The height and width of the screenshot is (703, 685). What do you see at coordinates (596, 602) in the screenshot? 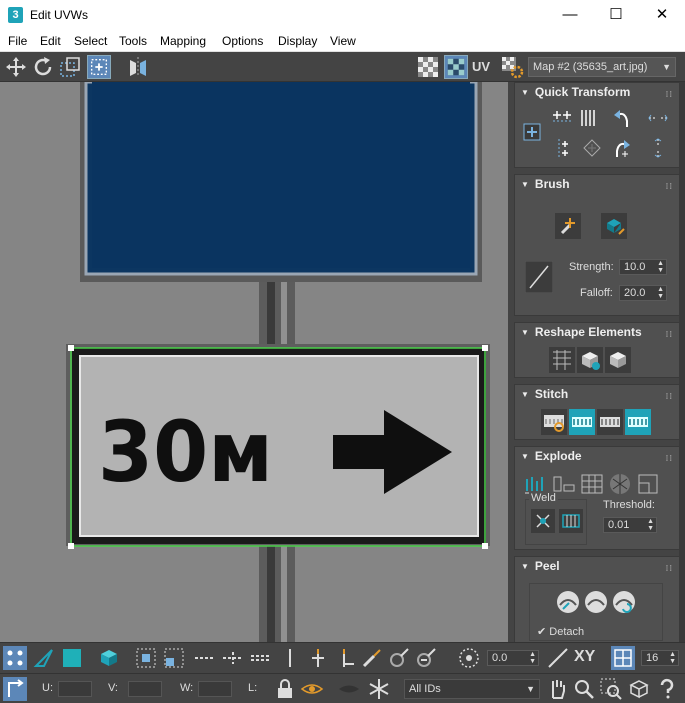
I see `peel-mode-icon` at bounding box center [596, 602].